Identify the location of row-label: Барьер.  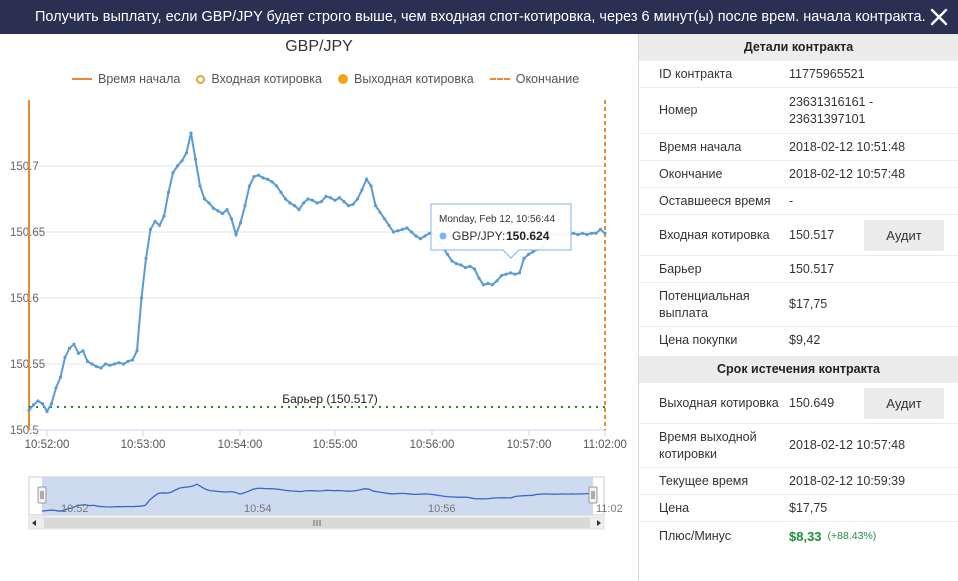
(680, 268).